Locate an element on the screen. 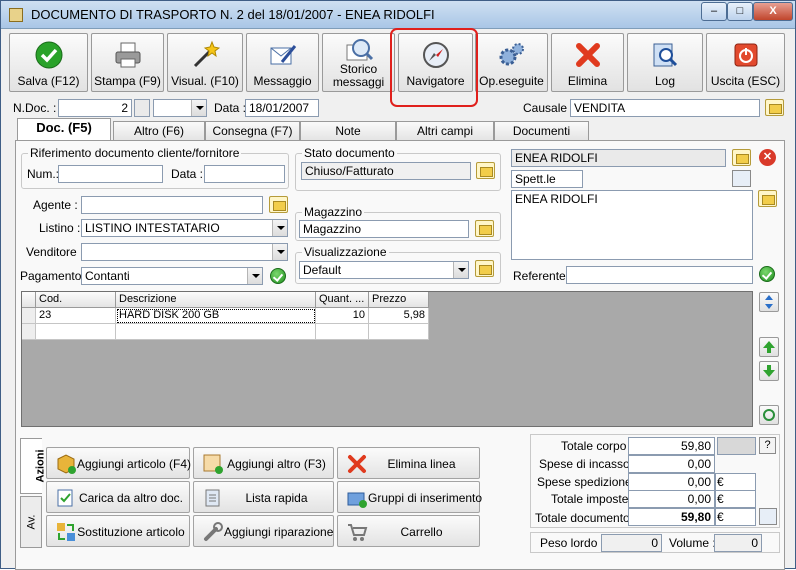 The height and width of the screenshot is (570, 796). riferimento-title: Riferimento documento cliente/fornitore is located at coordinates (135, 153).